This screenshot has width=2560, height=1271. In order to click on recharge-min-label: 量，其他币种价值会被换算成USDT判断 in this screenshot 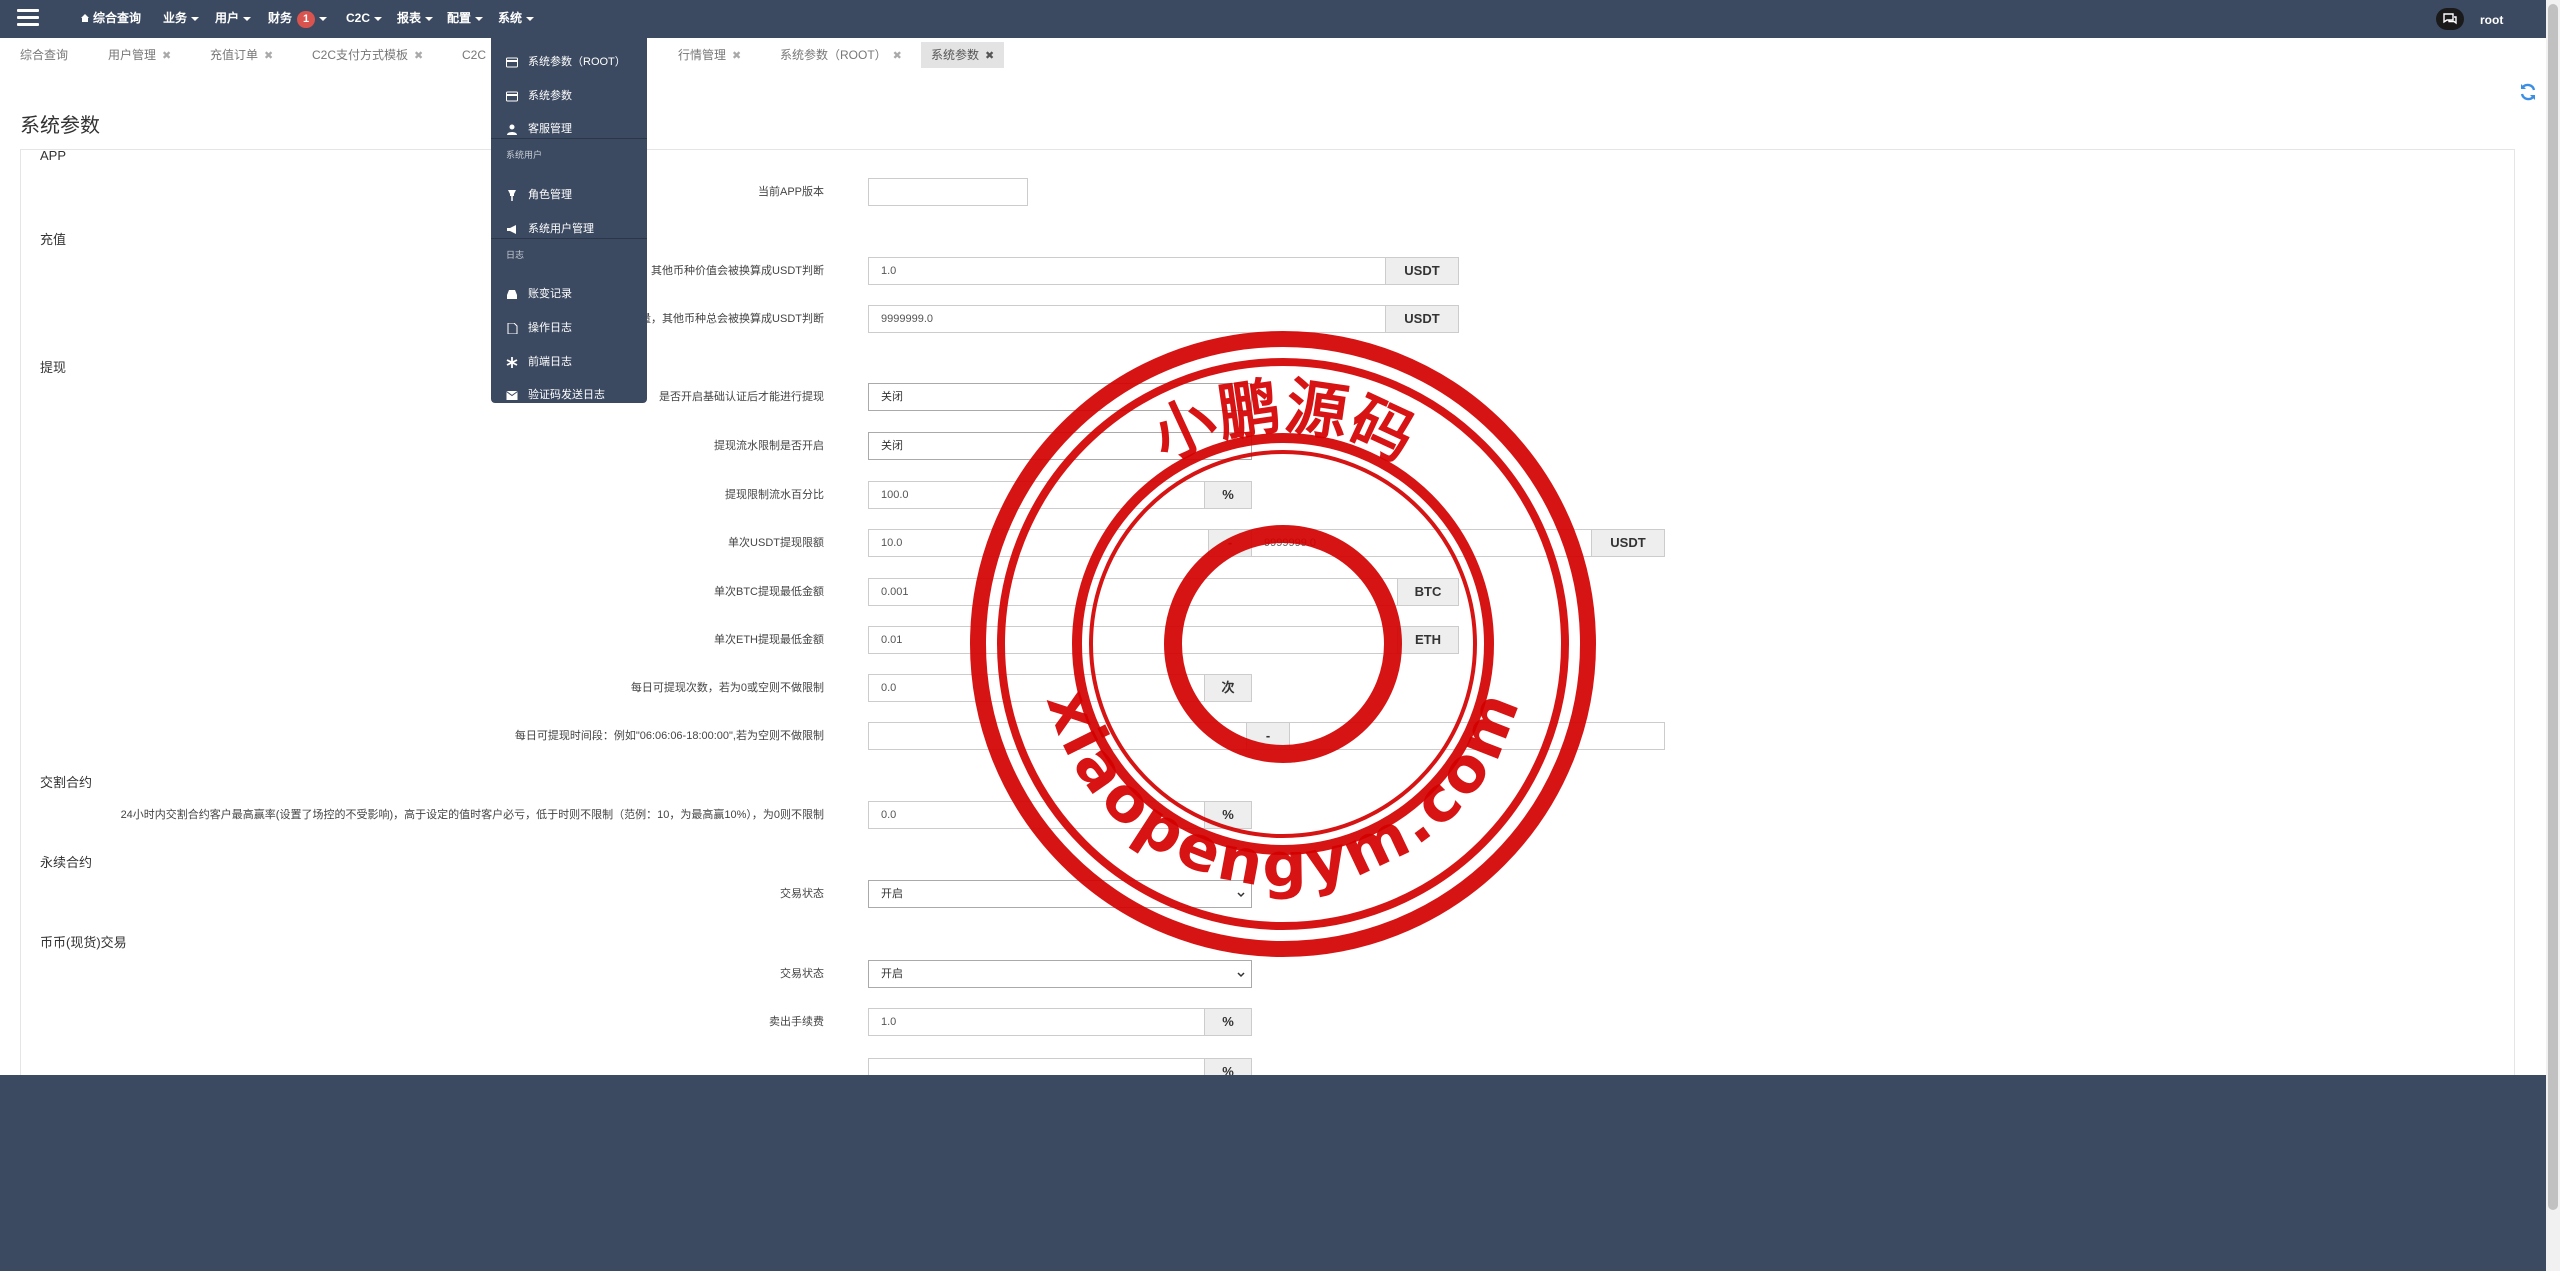, I will do `click(726, 271)`.